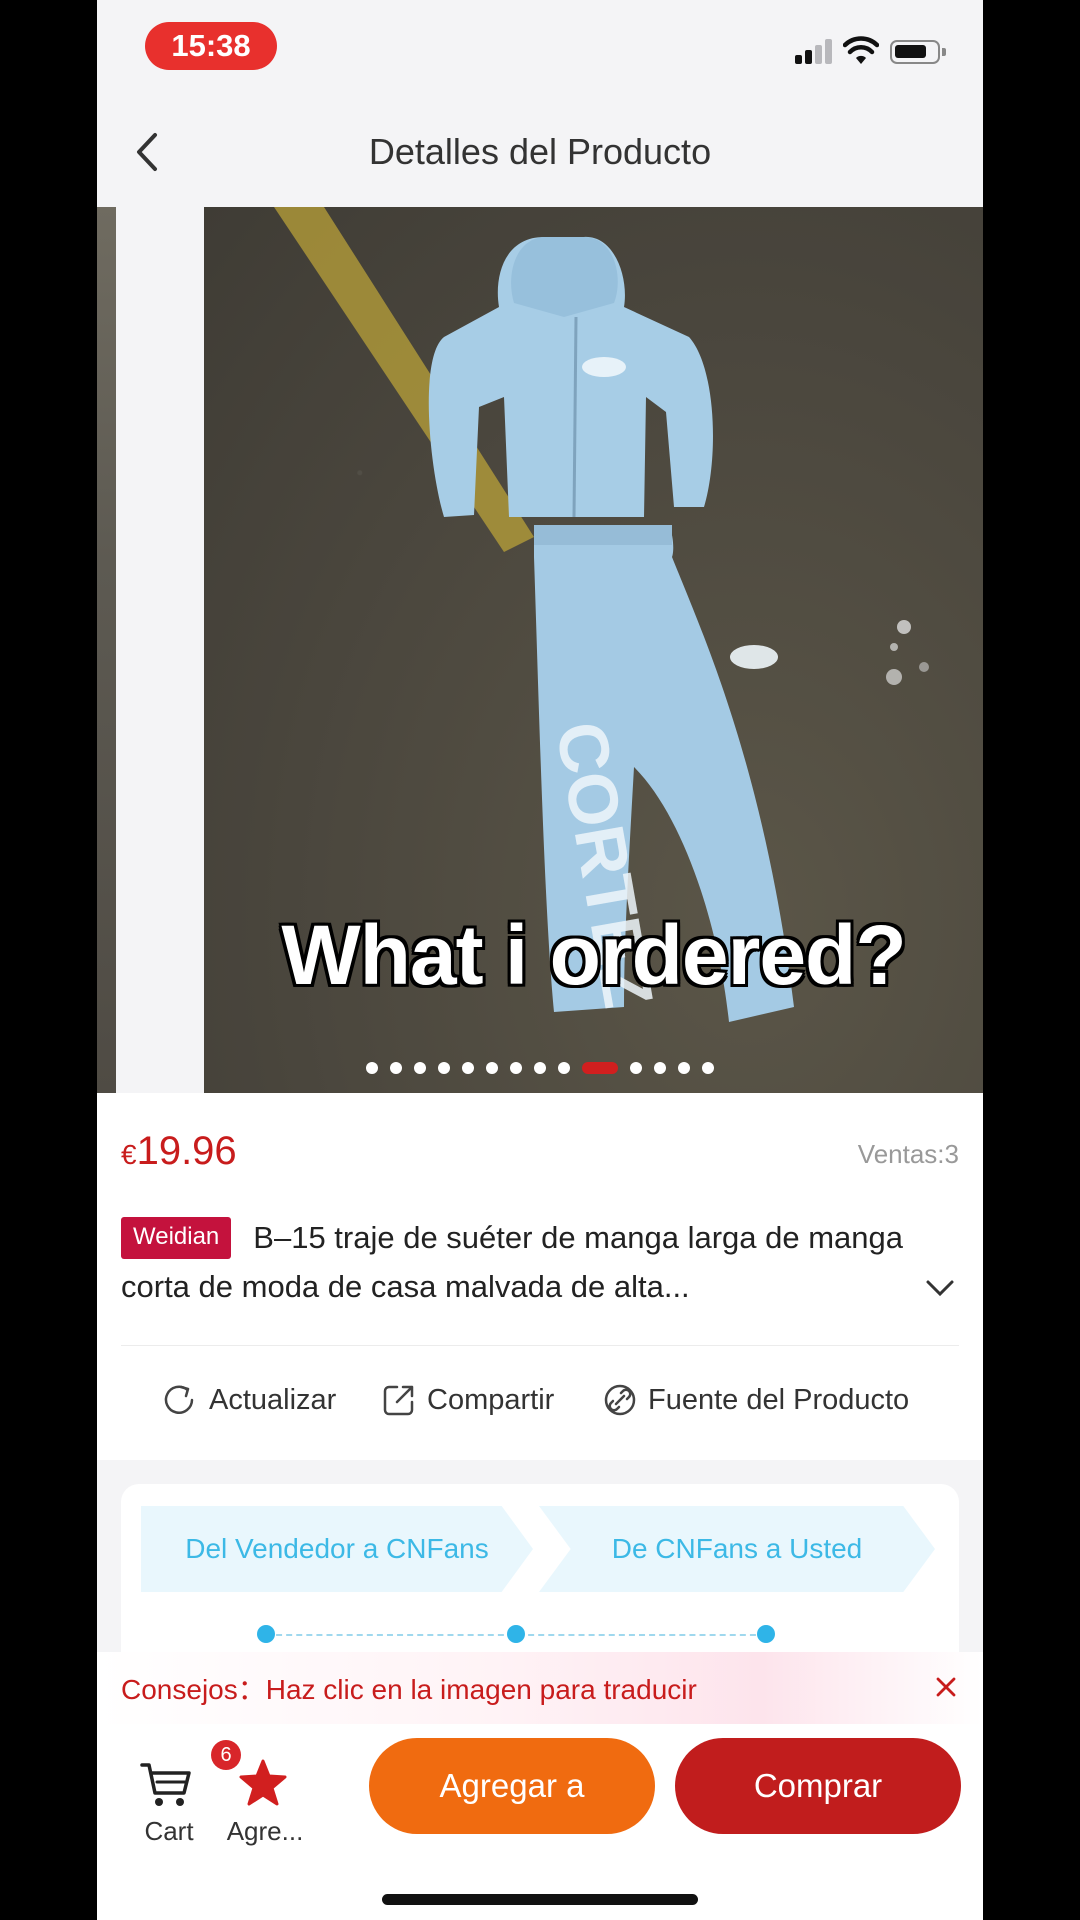  I want to click on status-bar: 15:38, so click(540, 47).